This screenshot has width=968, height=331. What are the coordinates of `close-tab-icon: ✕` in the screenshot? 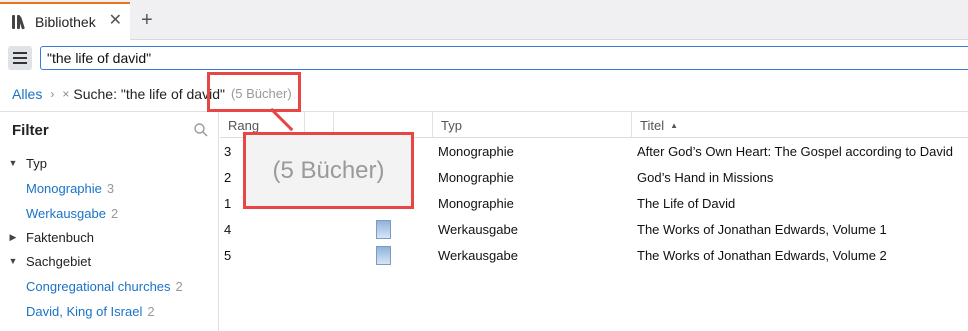 It's located at (115, 21).